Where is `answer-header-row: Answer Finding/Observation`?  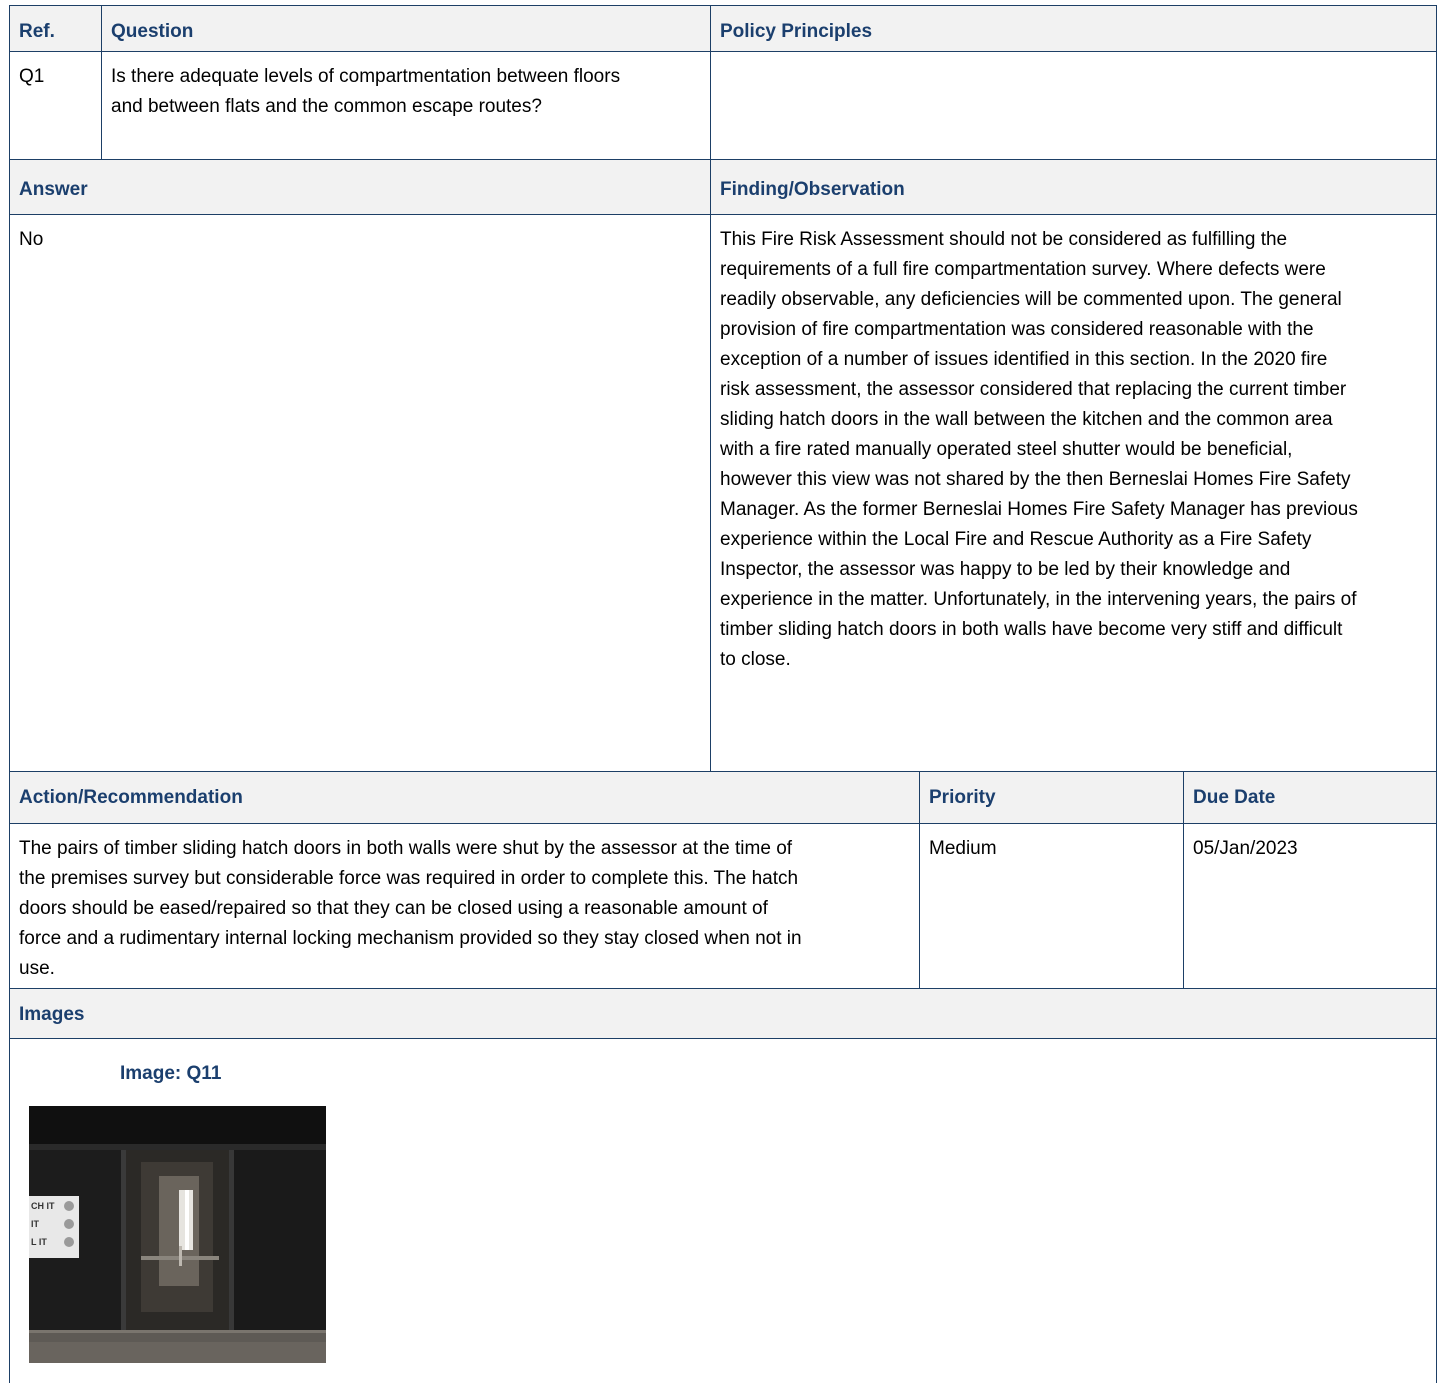 answer-header-row: Answer Finding/Observation is located at coordinates (723, 187).